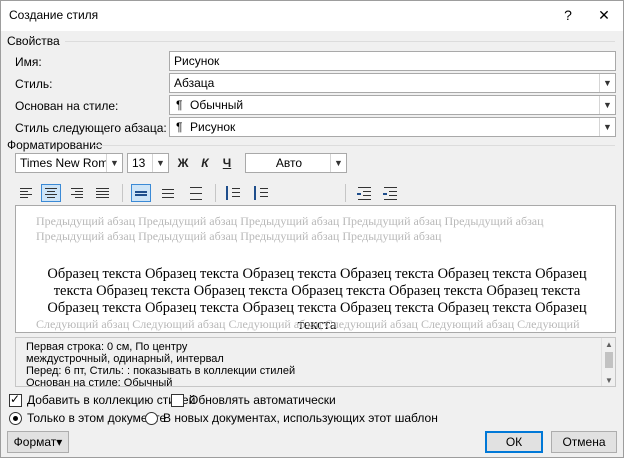  What do you see at coordinates (227, 163) in the screenshot?
I see `underline-button: Ч` at bounding box center [227, 163].